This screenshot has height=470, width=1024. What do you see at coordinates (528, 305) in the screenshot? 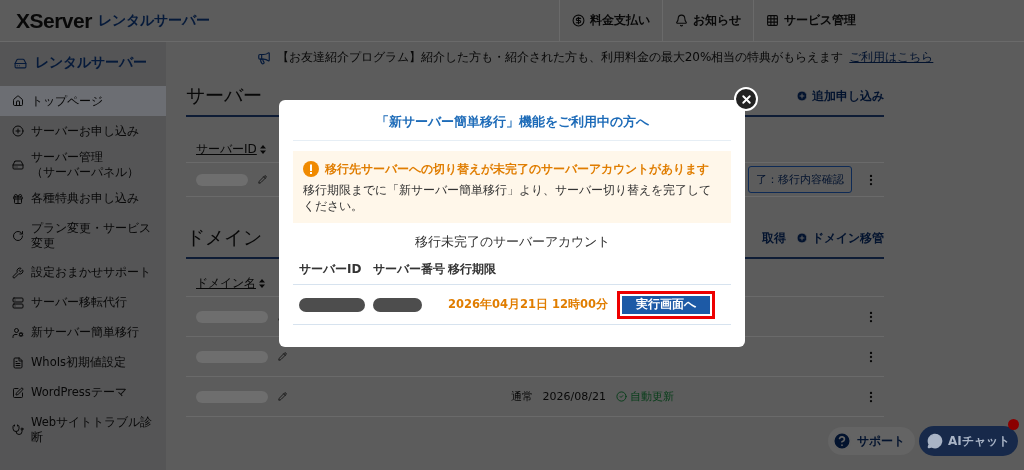
I see `deadline-text: 2026年04月21日 12時00分` at bounding box center [528, 305].